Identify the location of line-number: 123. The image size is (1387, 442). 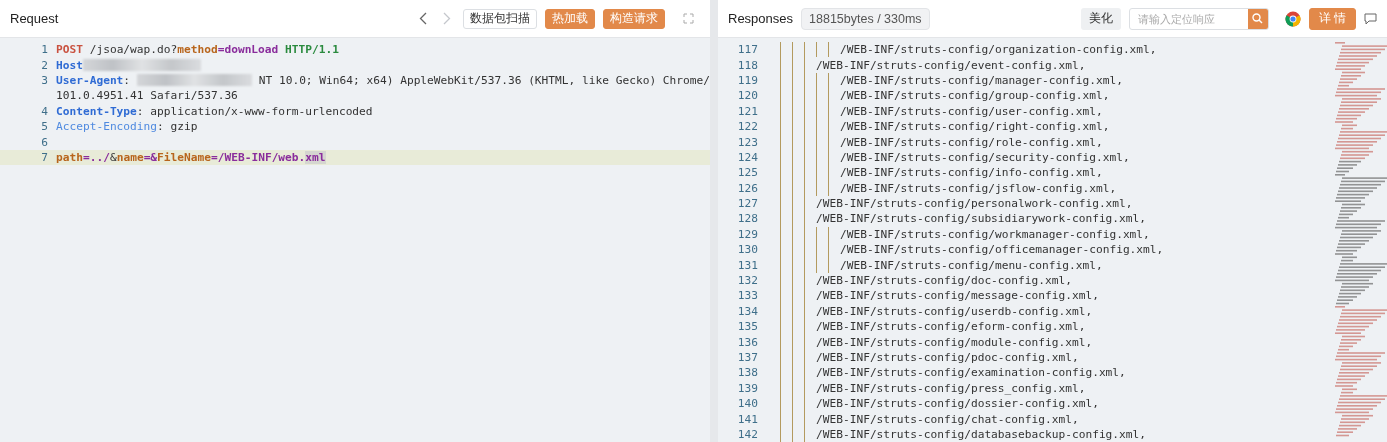
(747, 142).